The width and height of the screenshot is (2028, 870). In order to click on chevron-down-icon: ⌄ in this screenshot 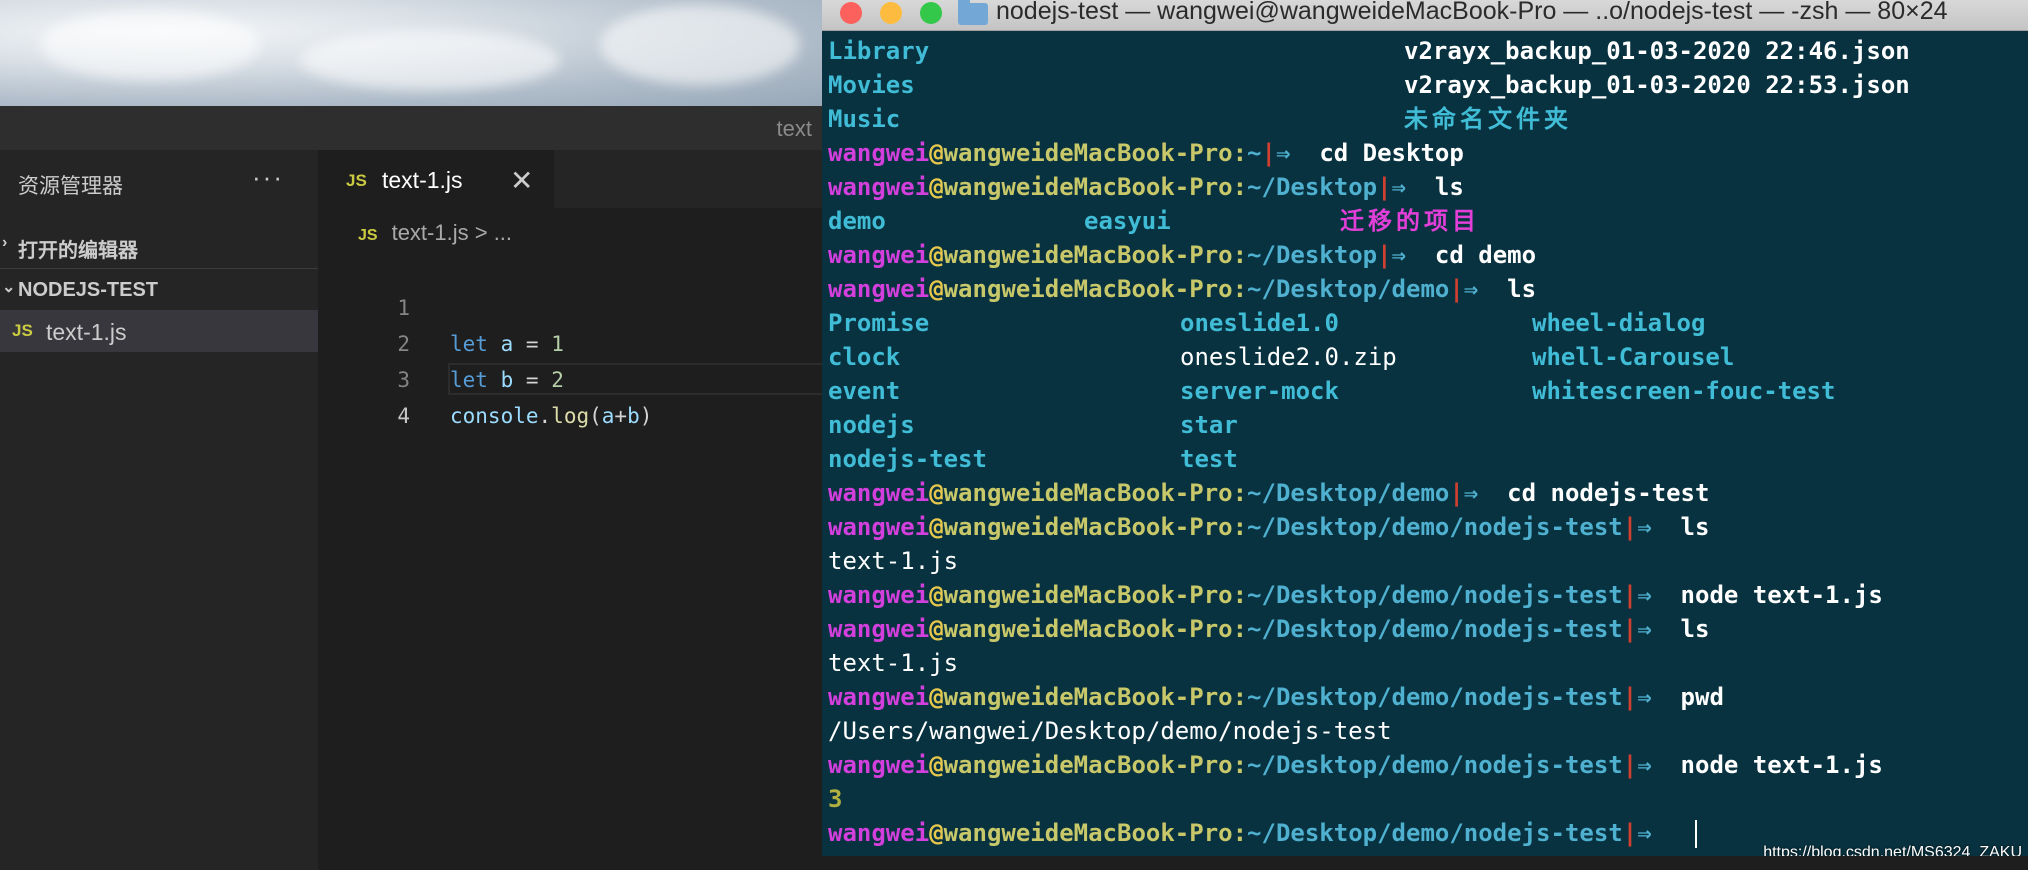, I will do `click(9, 287)`.